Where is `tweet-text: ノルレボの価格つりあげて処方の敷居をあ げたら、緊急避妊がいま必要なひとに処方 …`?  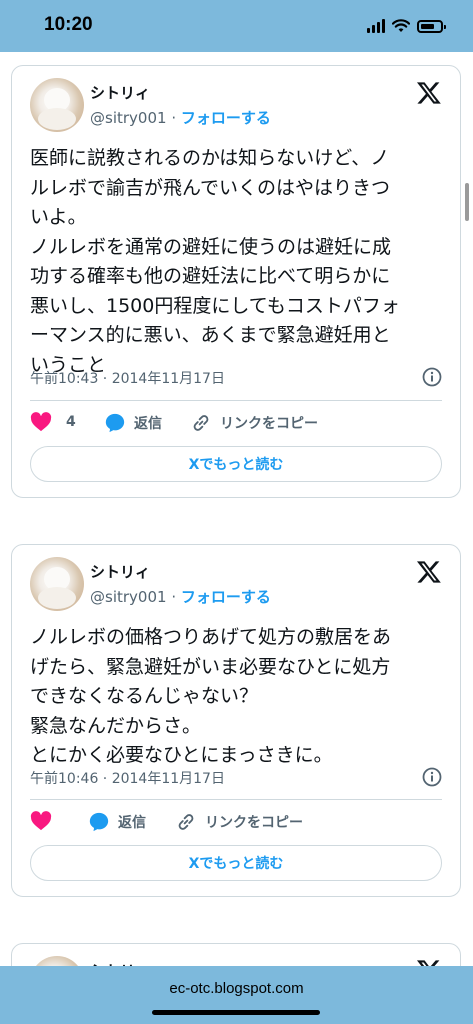
tweet-text: ノルレボの価格つりあげて処方の敷居をあ げたら、緊急避妊がいま必要なひとに処方 … is located at coordinates (211, 696).